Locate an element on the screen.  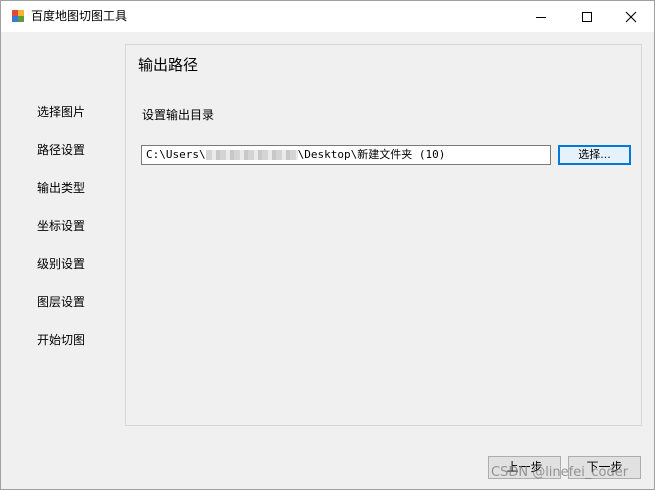
output-path-input: C:\Users\ \Desktop\新建文件夹 (10) is located at coordinates (346, 155).